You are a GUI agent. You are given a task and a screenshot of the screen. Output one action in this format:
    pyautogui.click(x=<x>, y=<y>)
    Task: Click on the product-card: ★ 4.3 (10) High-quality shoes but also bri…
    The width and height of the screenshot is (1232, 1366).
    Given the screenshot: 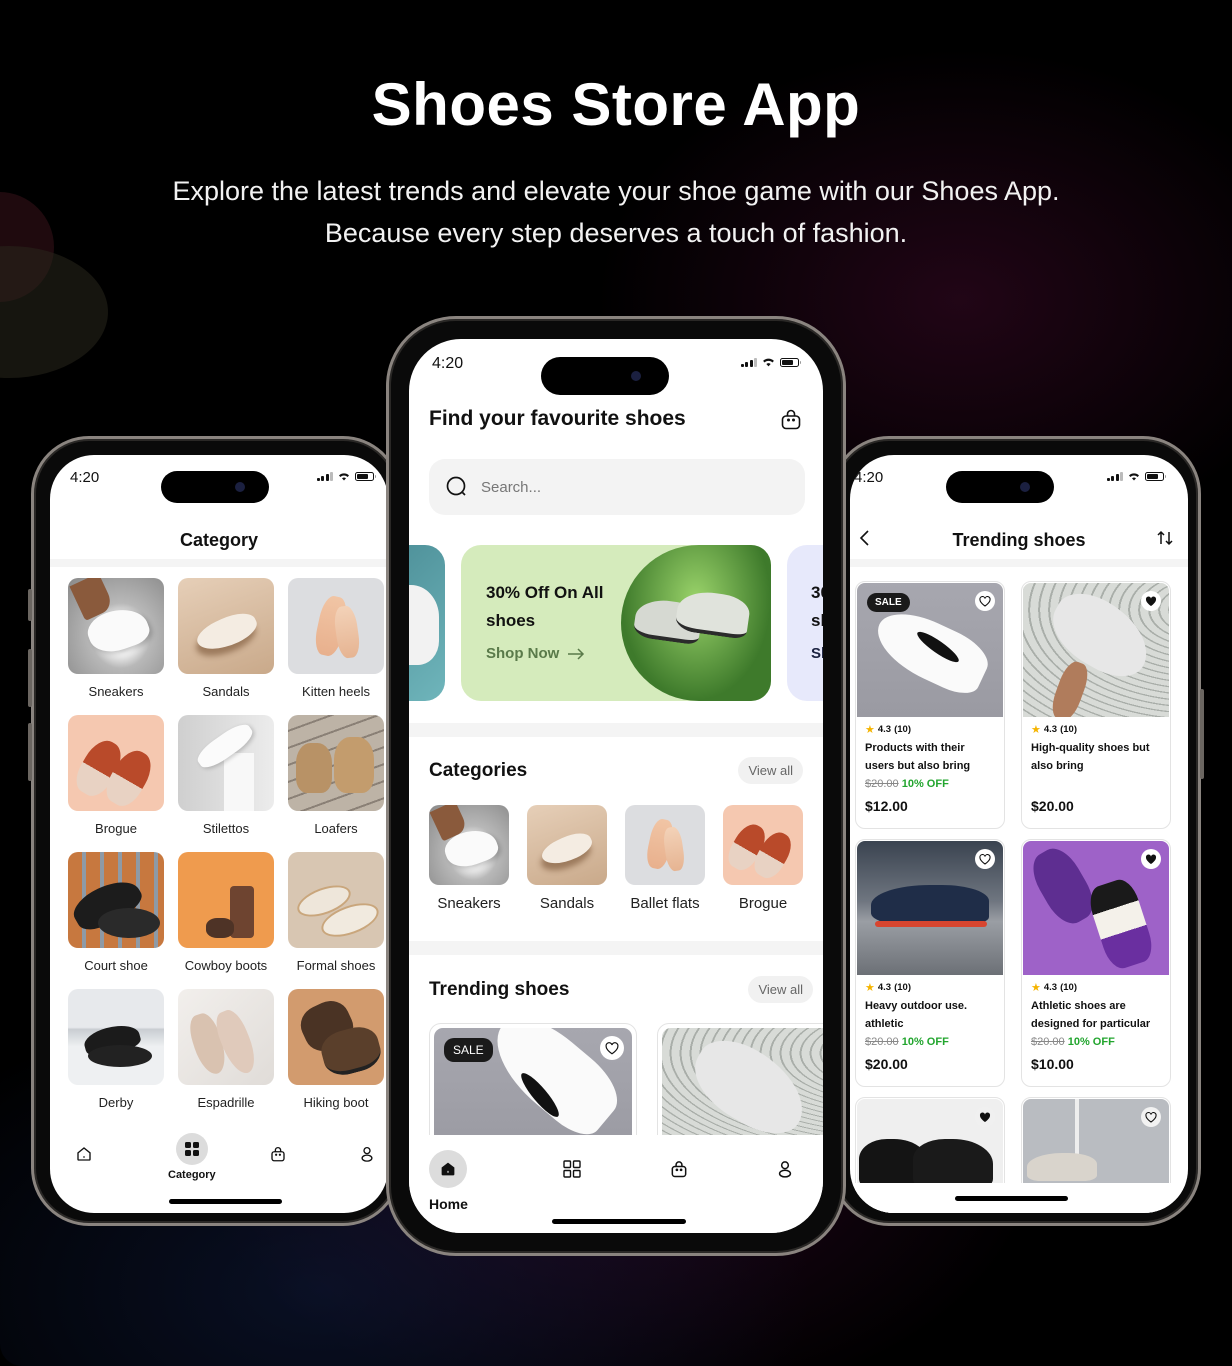 What is the action you would take?
    pyautogui.click(x=1096, y=705)
    